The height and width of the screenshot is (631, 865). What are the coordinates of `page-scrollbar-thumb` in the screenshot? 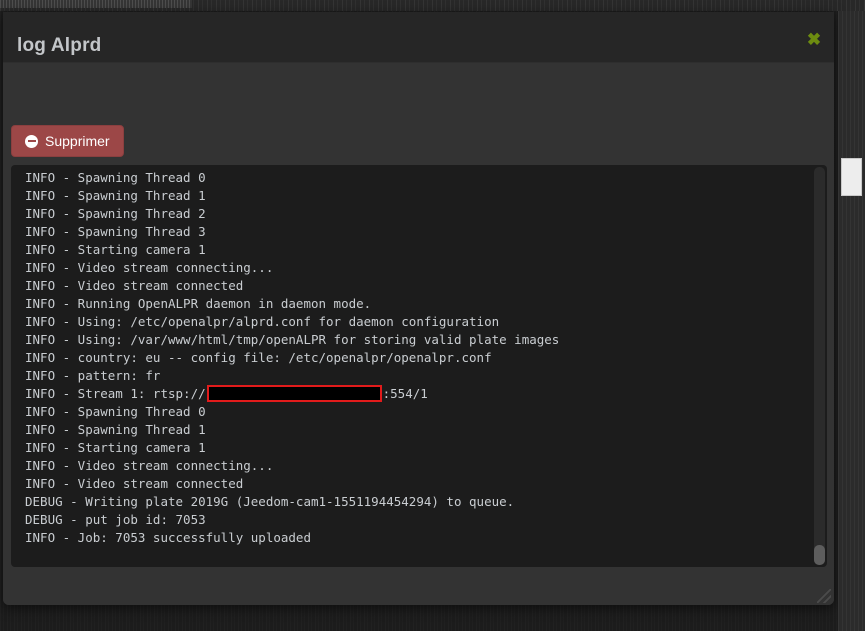 It's located at (851, 177).